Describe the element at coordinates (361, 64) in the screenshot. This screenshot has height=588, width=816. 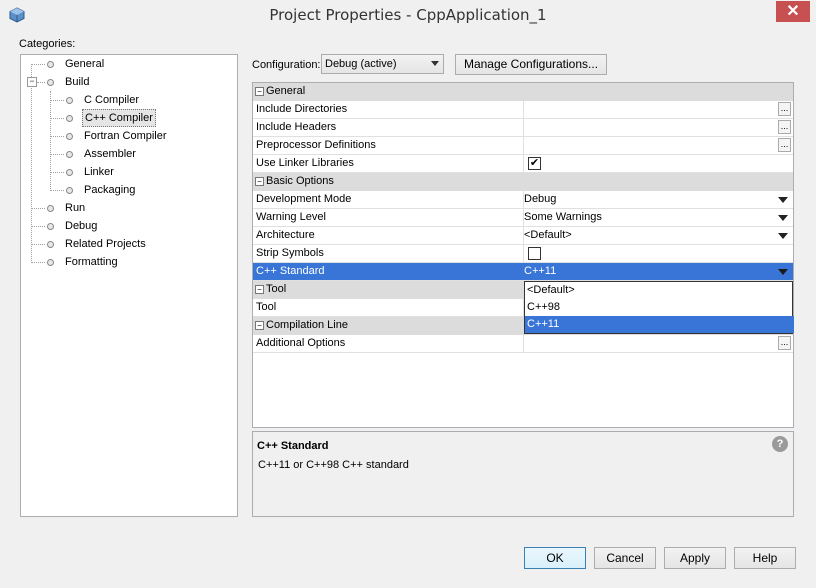
I see `configuration-value: Debug (active)` at that location.